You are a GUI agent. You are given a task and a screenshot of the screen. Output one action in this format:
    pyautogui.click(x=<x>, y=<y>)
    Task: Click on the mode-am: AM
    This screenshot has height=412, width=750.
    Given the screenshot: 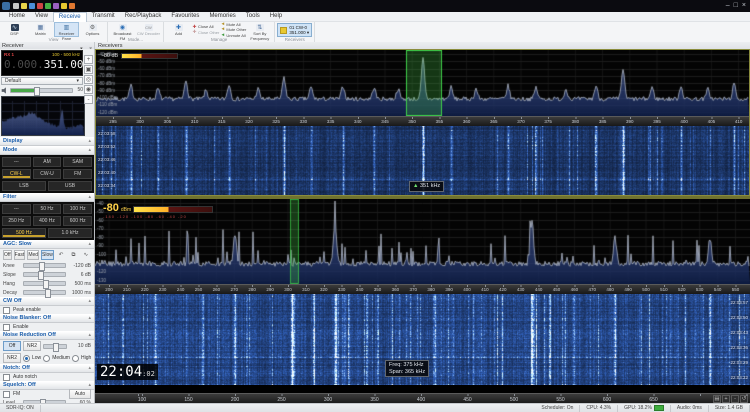 What is the action you would take?
    pyautogui.click(x=47, y=162)
    